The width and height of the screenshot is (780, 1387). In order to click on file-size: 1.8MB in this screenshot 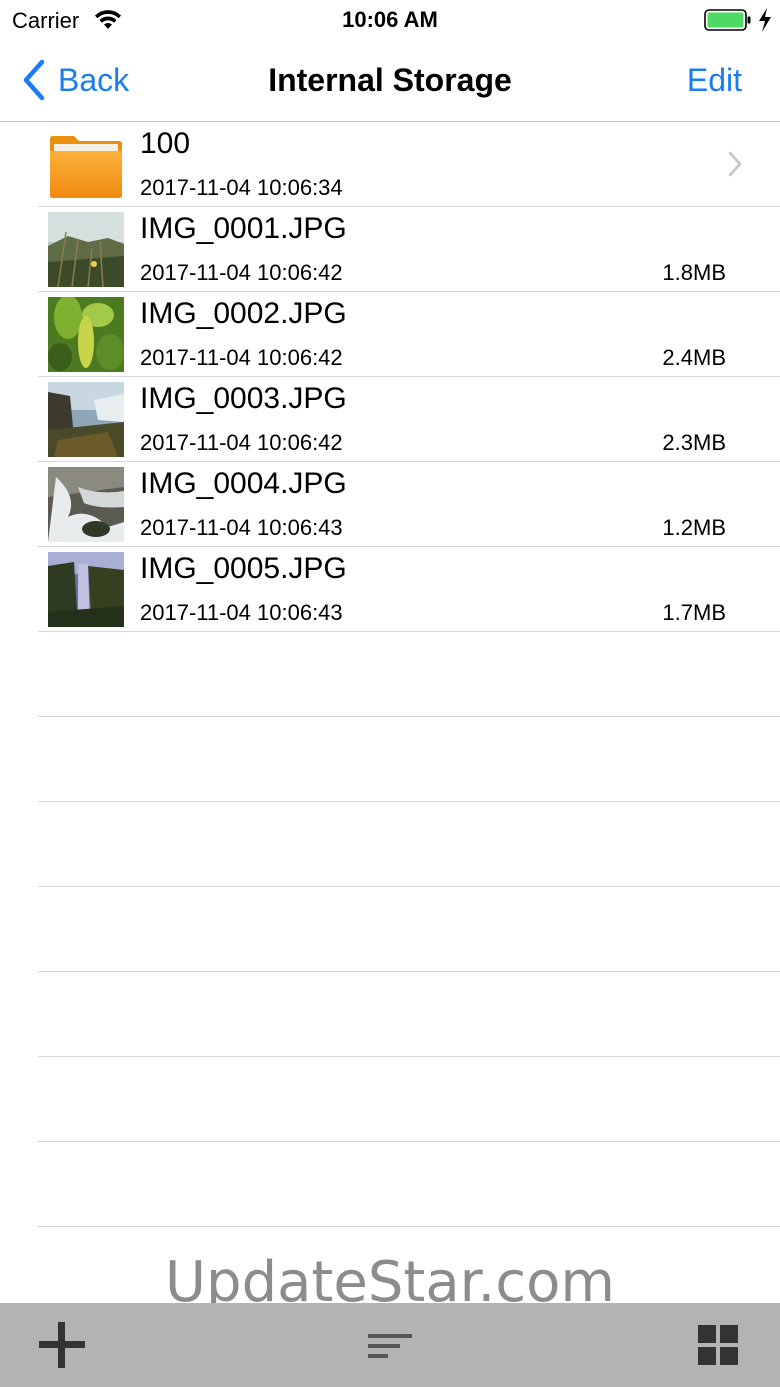, I will do `click(694, 272)`.